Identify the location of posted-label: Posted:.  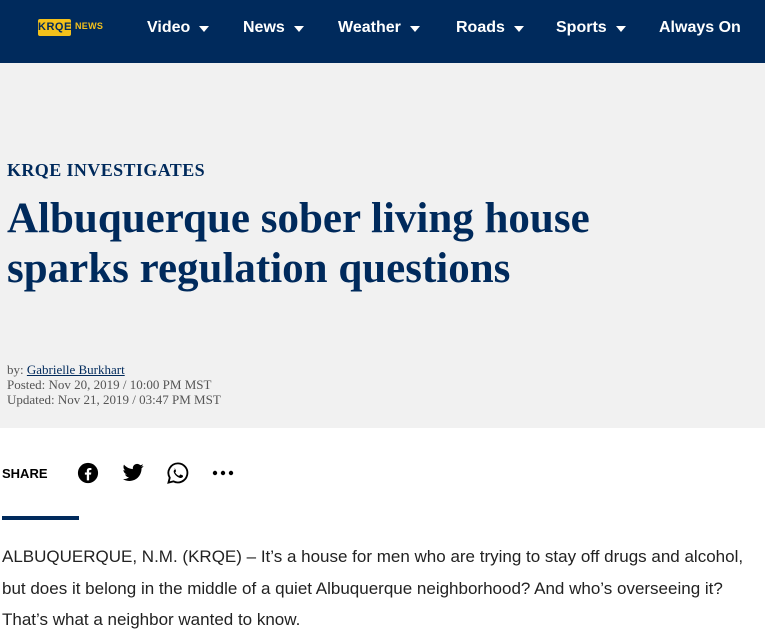
(26, 384).